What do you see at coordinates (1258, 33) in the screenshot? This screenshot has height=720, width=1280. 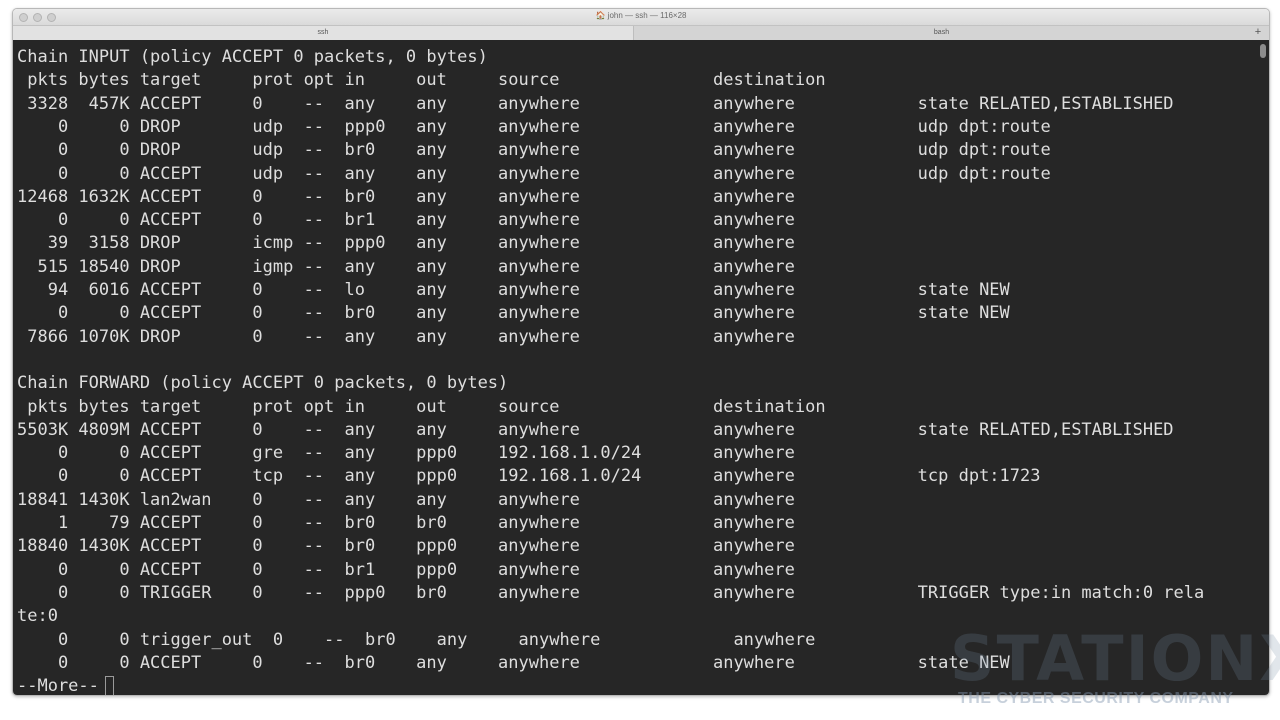 I see `new-tab-button: +` at bounding box center [1258, 33].